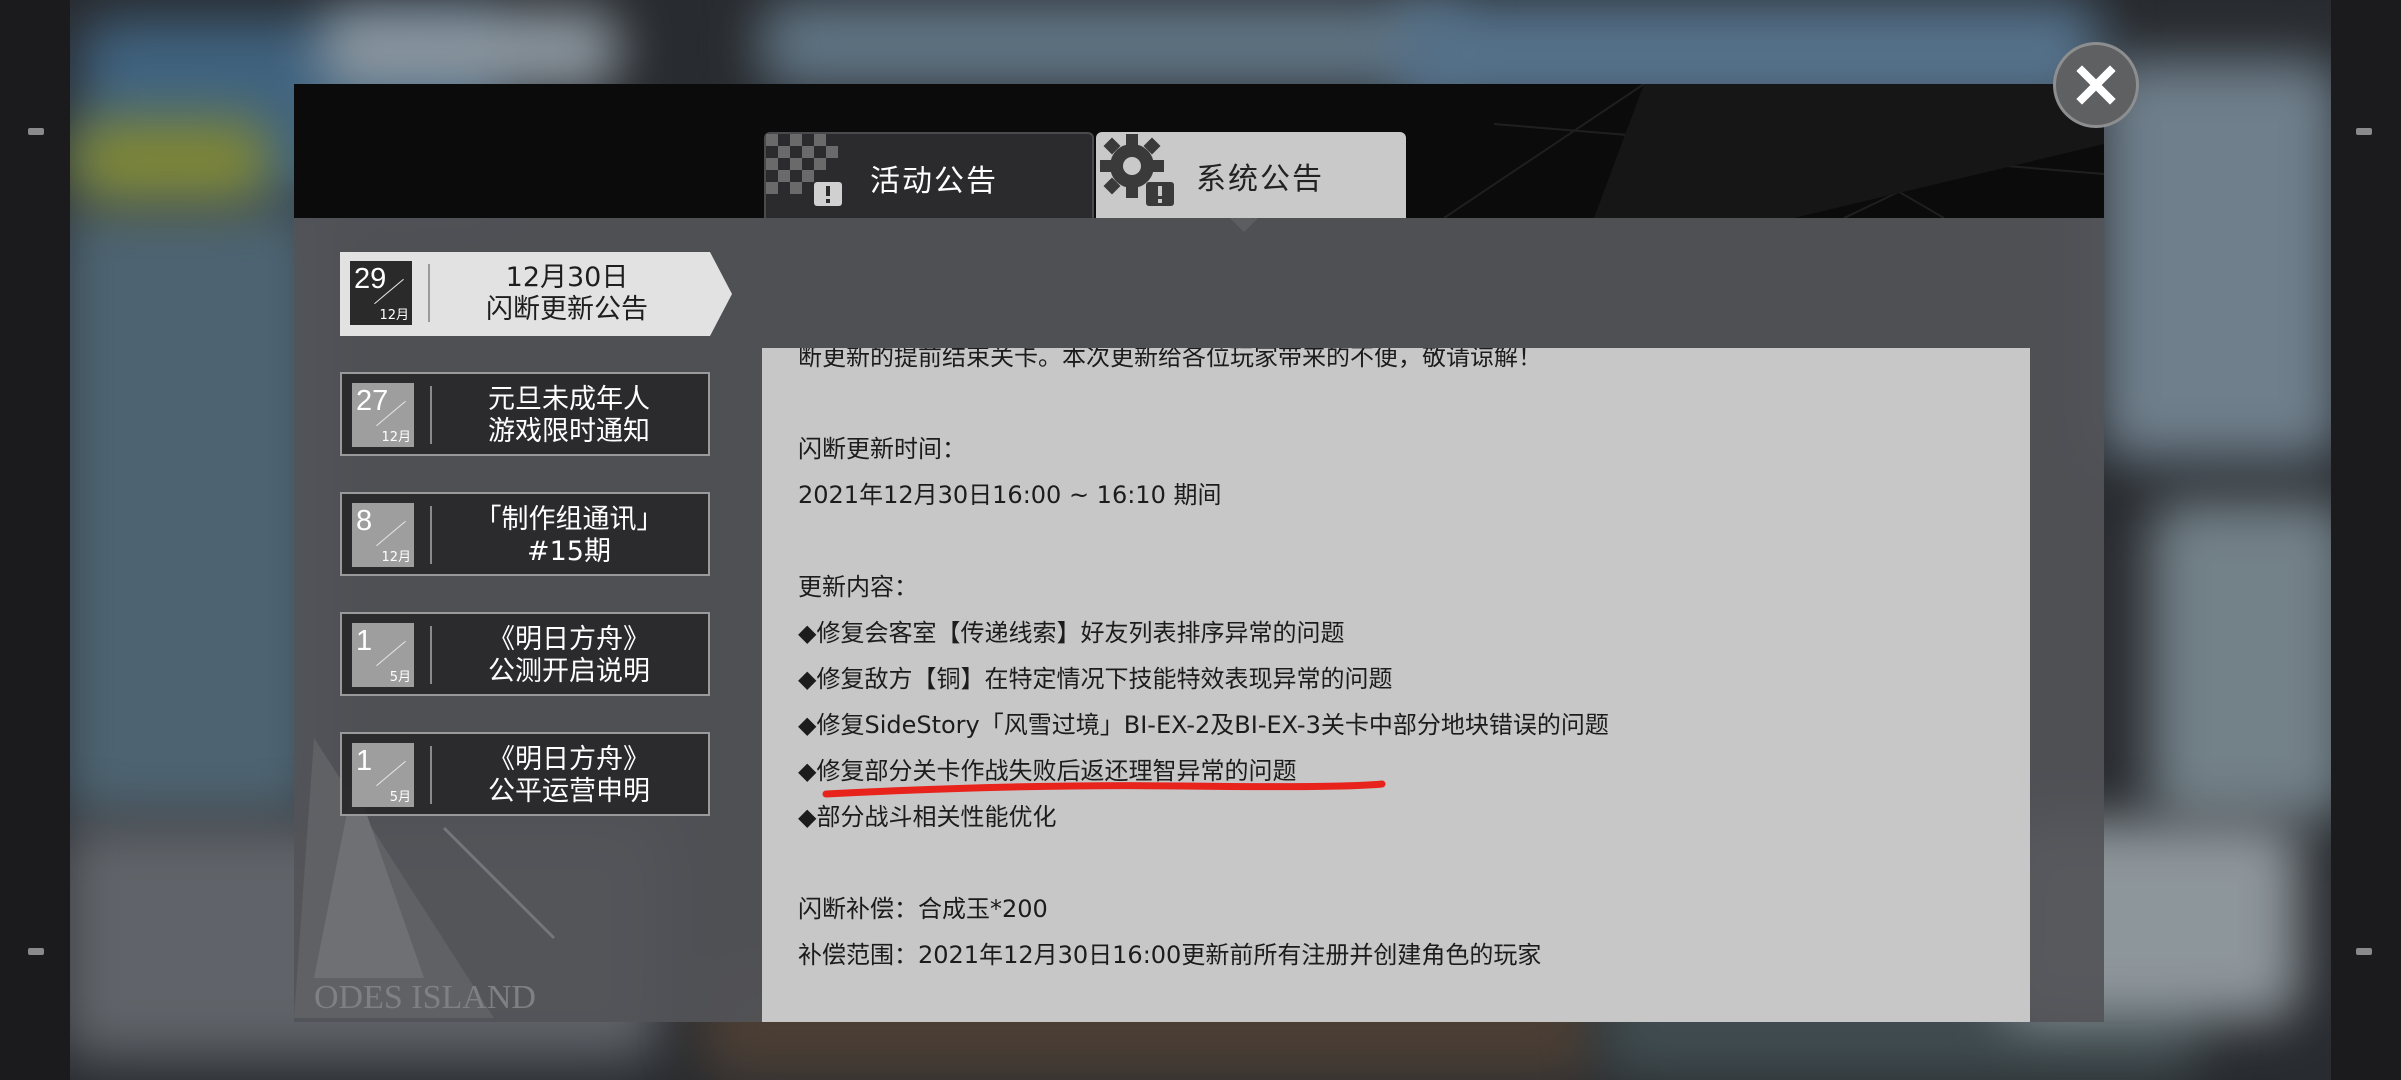  Describe the element at coordinates (1104, 789) in the screenshot. I see `red-underline-annotation` at that location.